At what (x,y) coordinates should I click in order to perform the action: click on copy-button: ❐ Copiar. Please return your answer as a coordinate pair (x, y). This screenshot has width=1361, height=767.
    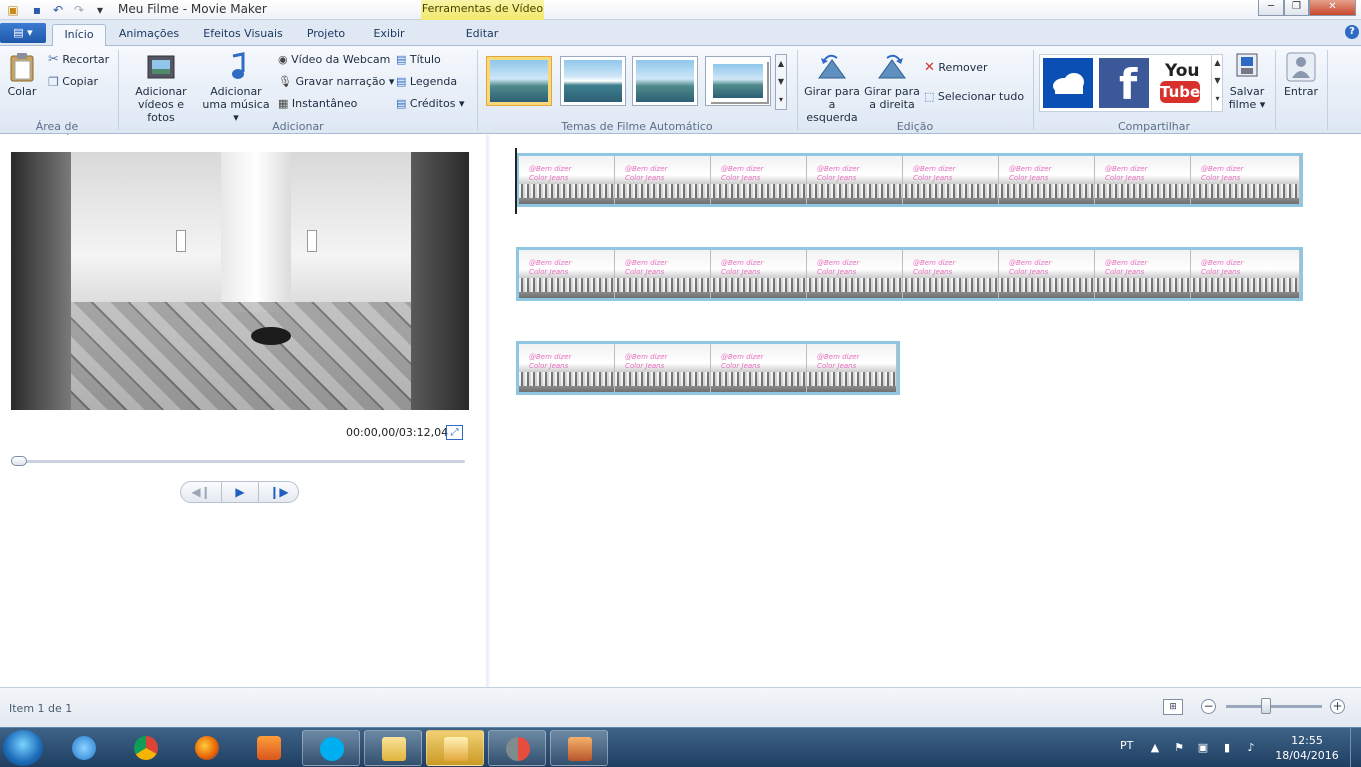
    Looking at the image, I should click on (73, 82).